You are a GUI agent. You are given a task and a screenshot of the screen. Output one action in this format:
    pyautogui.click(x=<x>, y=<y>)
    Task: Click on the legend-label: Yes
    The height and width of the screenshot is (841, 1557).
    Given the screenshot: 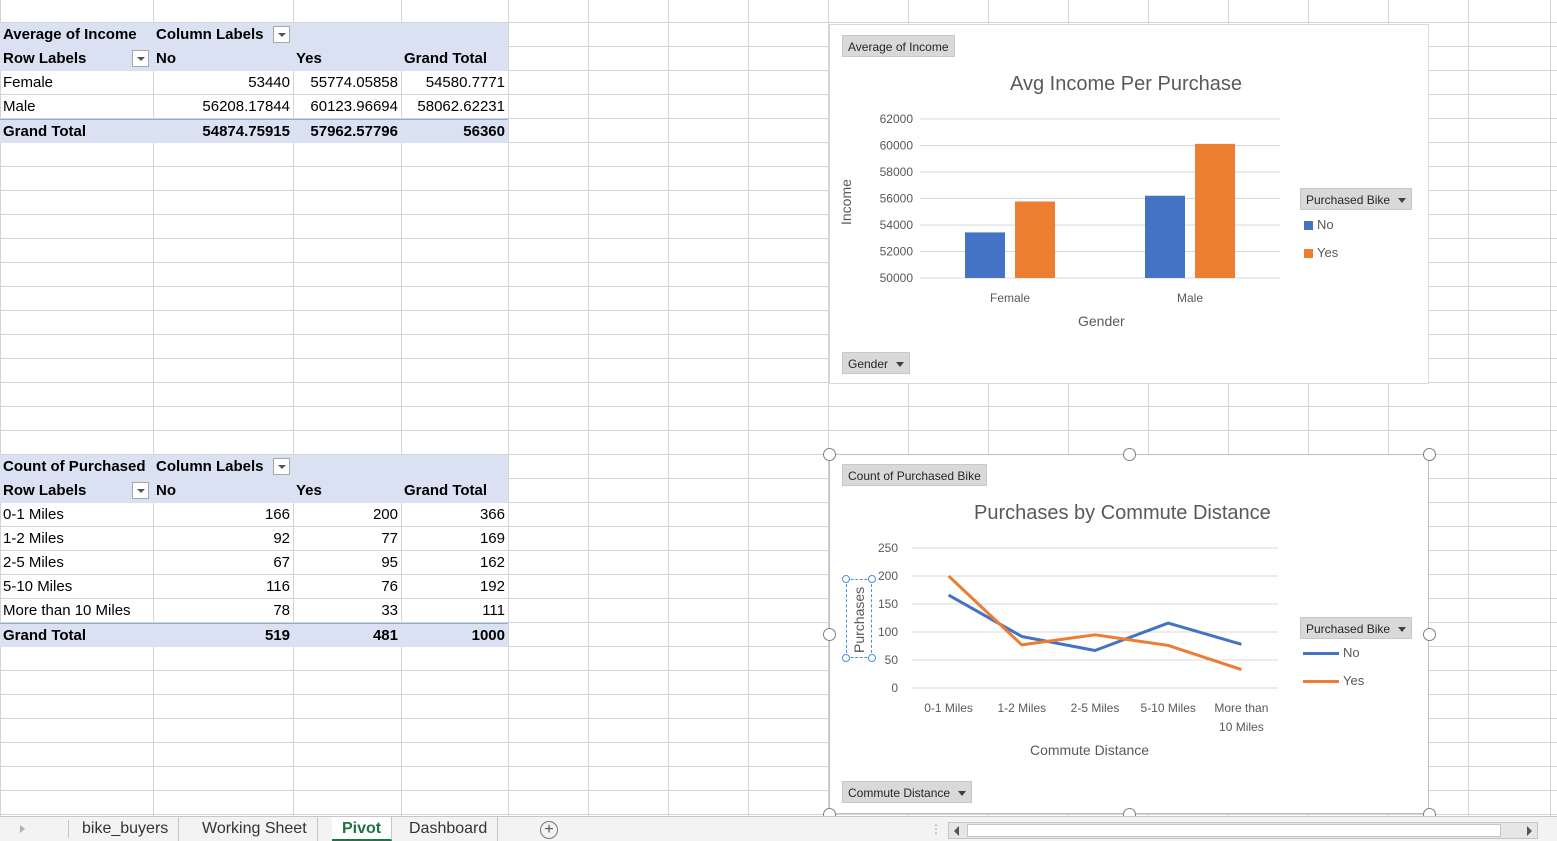 What is the action you would take?
    pyautogui.click(x=1354, y=680)
    